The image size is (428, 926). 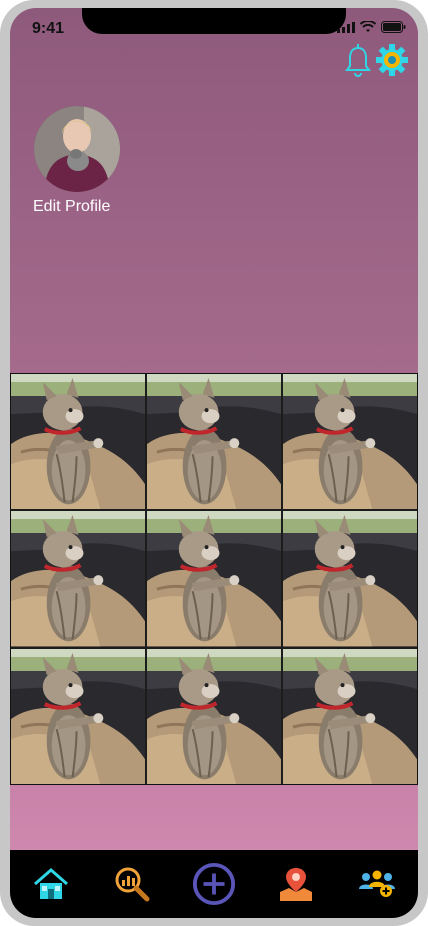 I want to click on tab-add, so click(x=214, y=884).